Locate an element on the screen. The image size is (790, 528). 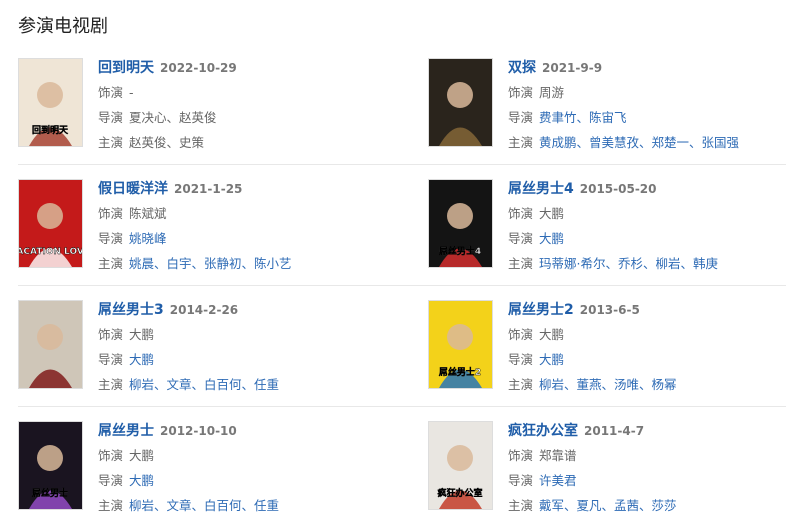
cast-line: 主演 姚晨、白宇、张静初、陈小艺 is located at coordinates (243, 263).